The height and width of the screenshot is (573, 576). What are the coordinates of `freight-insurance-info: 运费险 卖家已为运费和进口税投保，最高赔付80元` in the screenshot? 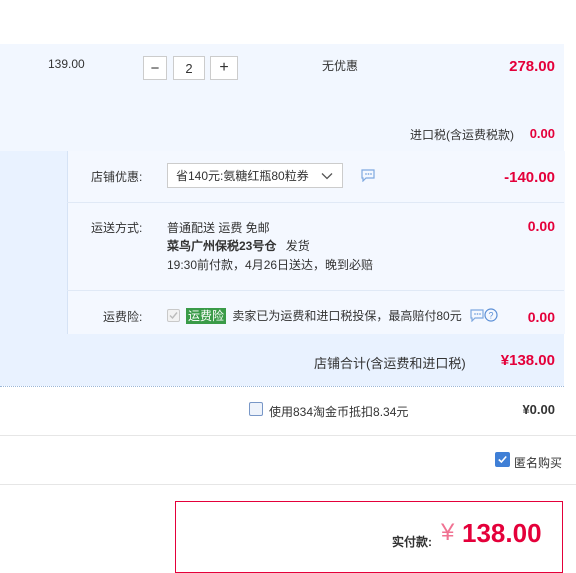 It's located at (324, 315).